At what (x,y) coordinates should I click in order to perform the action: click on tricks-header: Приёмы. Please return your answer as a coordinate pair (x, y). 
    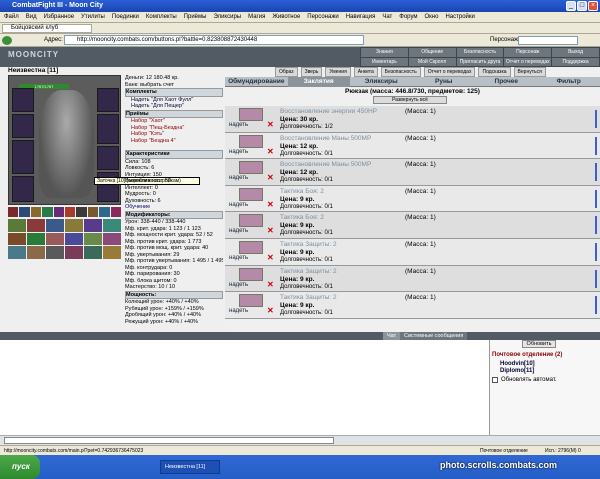
    Looking at the image, I should click on (174, 113).